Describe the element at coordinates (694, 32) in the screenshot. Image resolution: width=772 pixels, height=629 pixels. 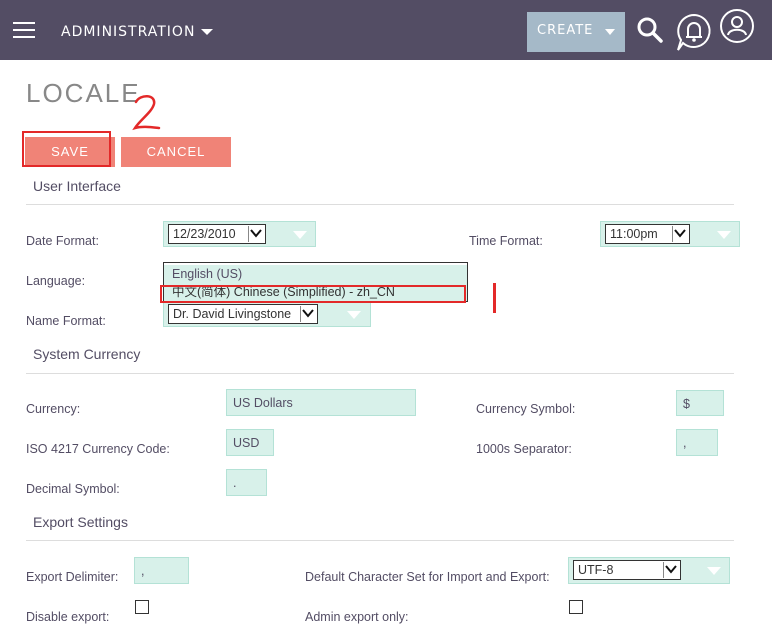
I see `notifications-bell-icon` at that location.